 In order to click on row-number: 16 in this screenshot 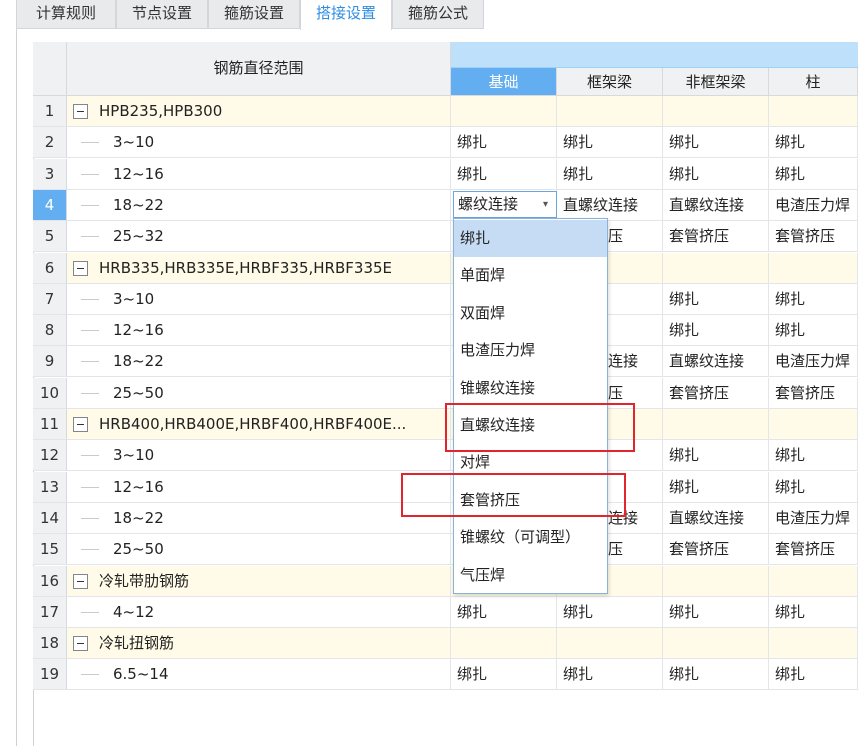, I will do `click(50, 581)`.